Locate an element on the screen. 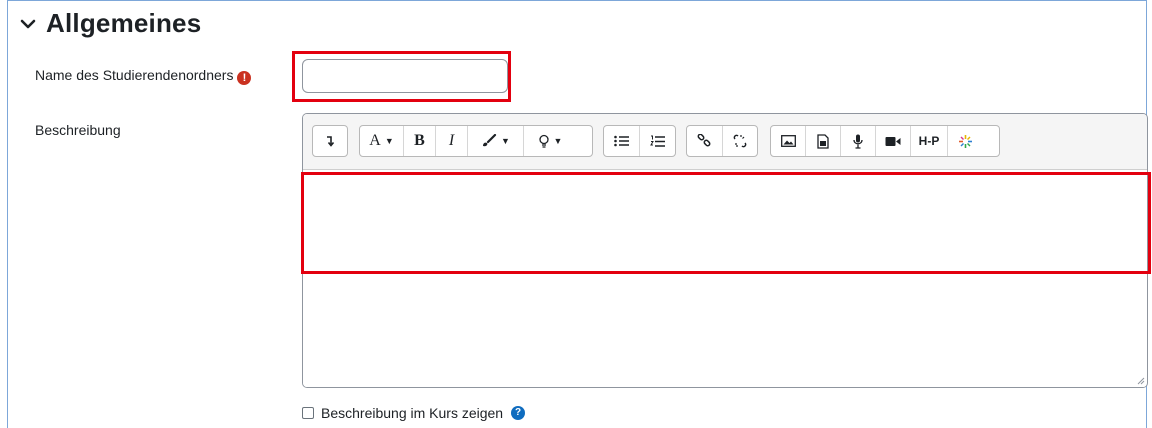 This screenshot has height=428, width=1152. toolbar-group-2: A ▼ B I ▼ ▼ is located at coordinates (476, 141).